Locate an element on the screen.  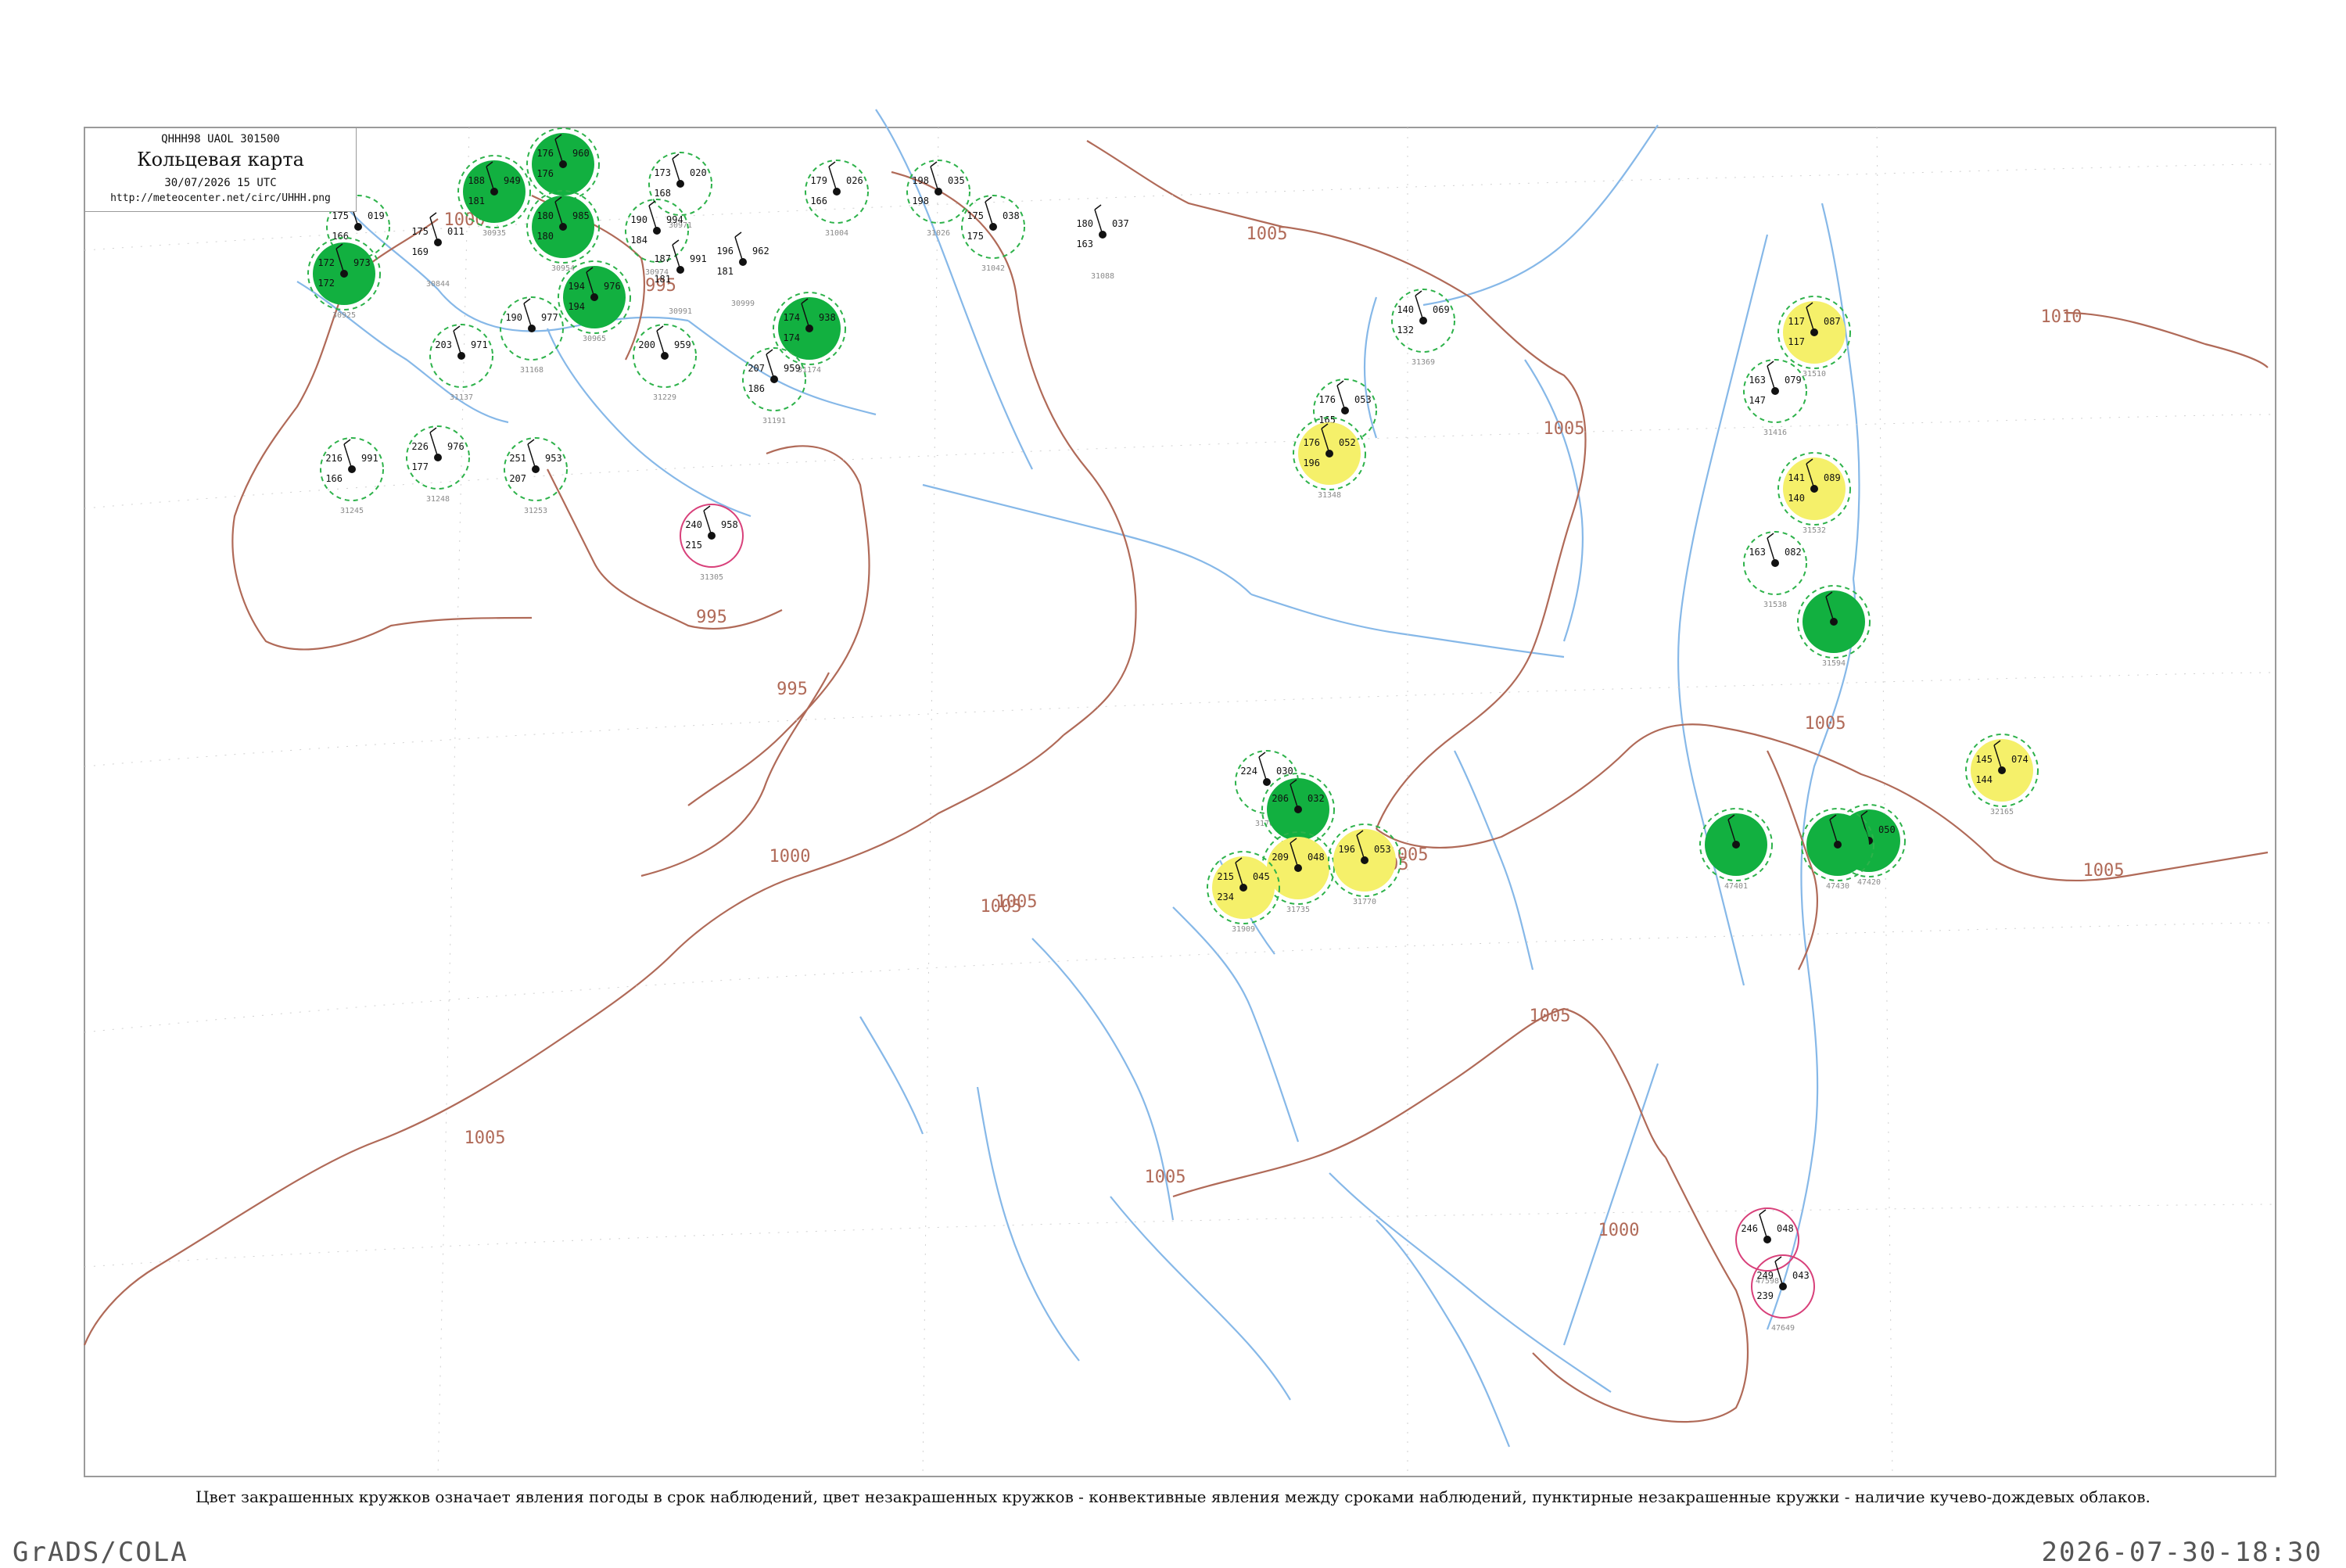
station-temperature: 175 is located at coordinates (976, 215).